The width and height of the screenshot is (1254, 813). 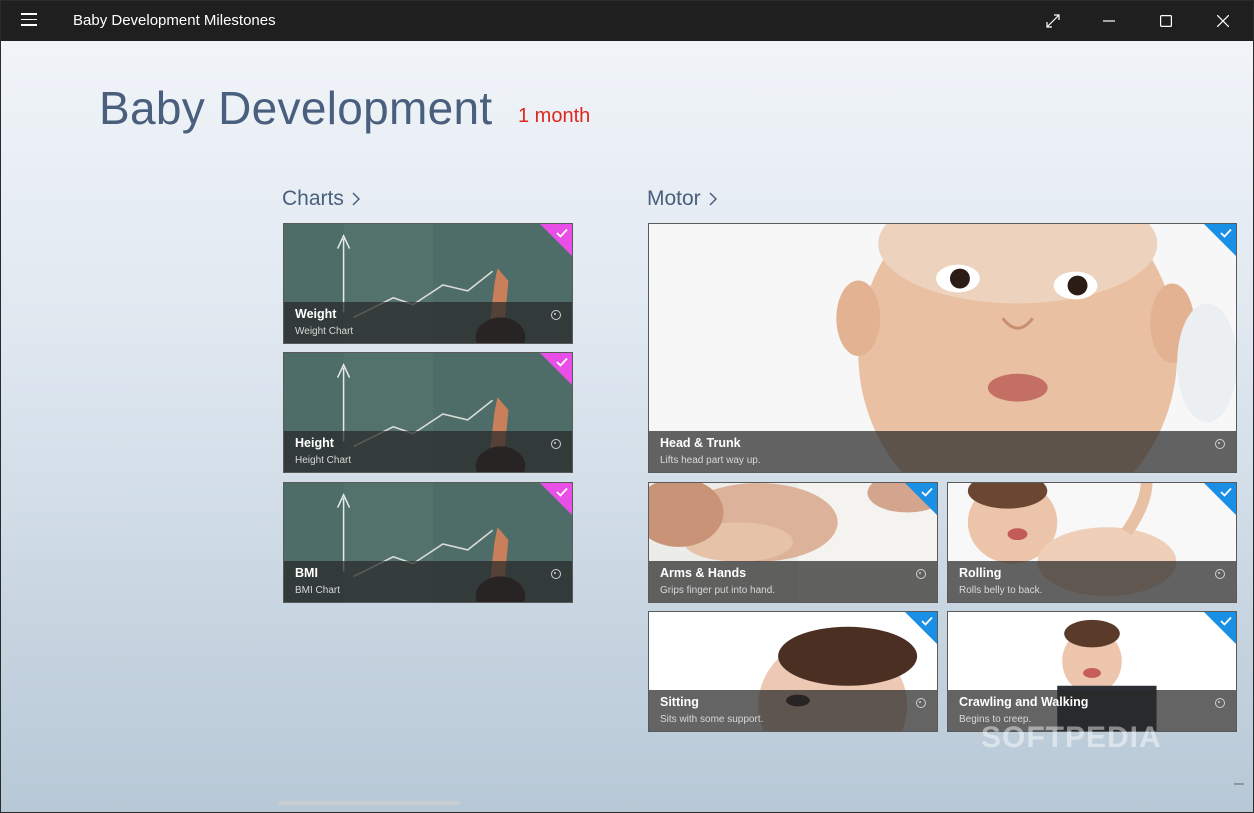 What do you see at coordinates (1092, 542) in the screenshot?
I see `motor-tile-rolling: Rolling Rolls belly to back.` at bounding box center [1092, 542].